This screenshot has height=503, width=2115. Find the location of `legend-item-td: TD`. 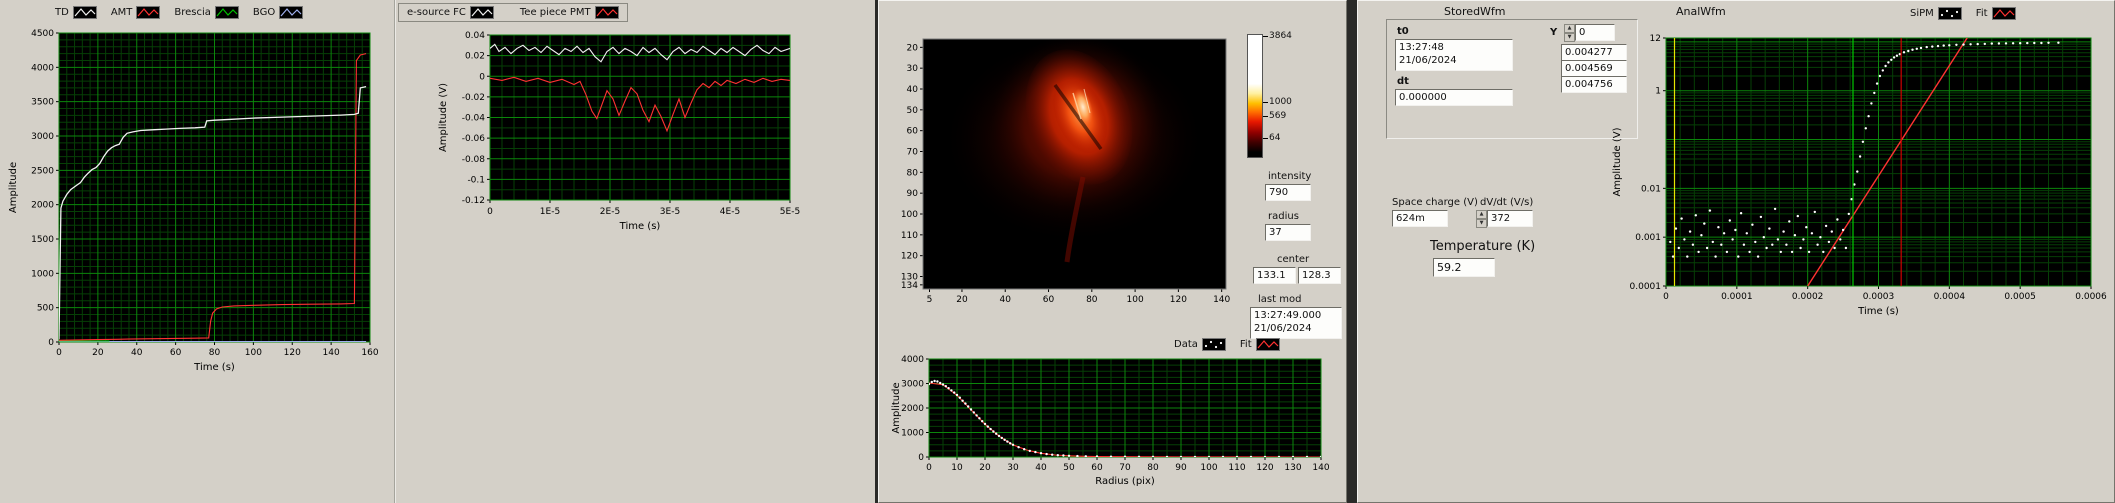

legend-item-td: TD is located at coordinates (76, 12).